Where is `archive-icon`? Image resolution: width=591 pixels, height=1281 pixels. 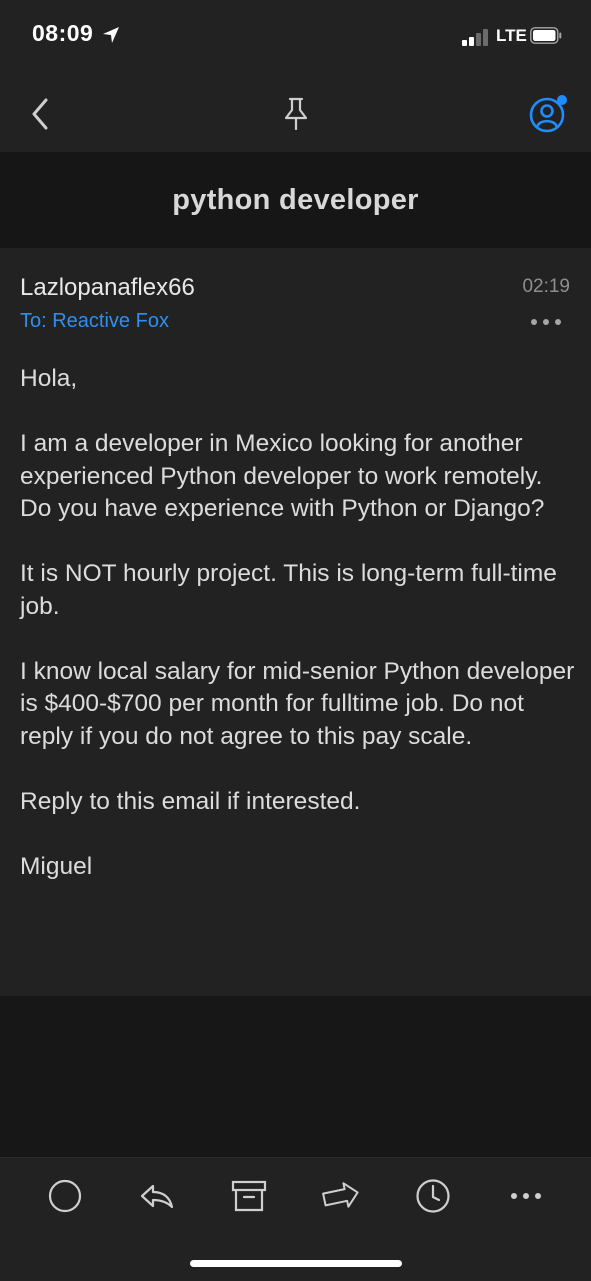 archive-icon is located at coordinates (249, 1196).